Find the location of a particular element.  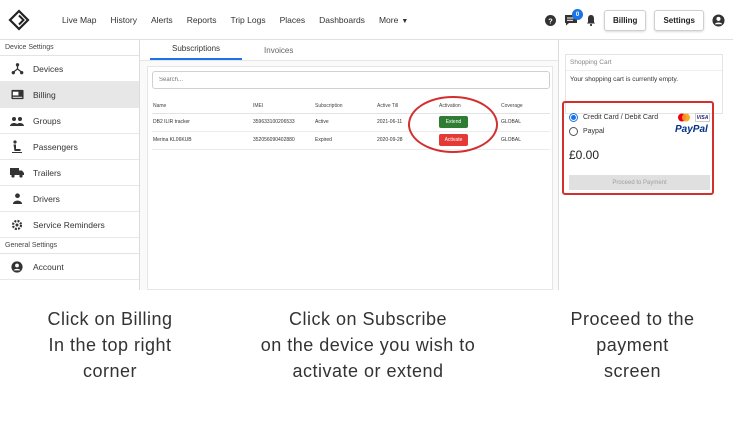

card-option-label: Credit Card / Debit Card is located at coordinates (621, 117).